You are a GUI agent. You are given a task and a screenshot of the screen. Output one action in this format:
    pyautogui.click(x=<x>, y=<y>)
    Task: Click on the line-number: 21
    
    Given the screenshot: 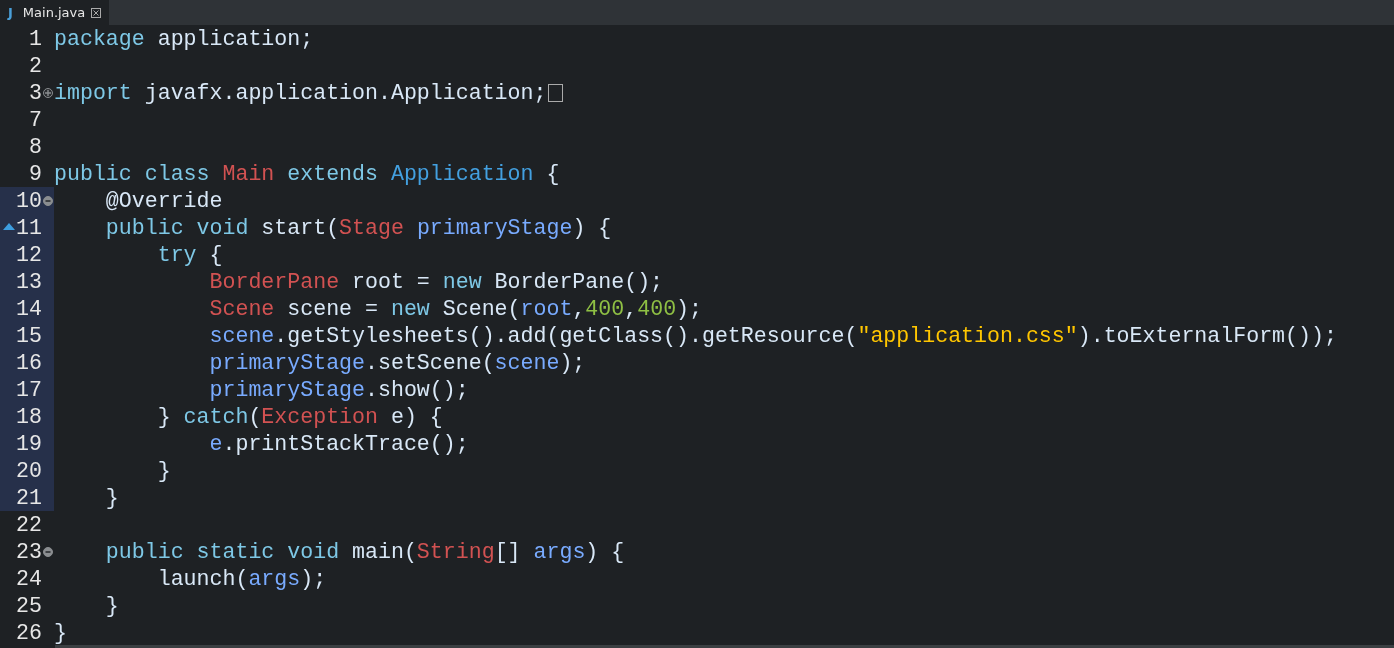 What is the action you would take?
    pyautogui.click(x=28, y=497)
    